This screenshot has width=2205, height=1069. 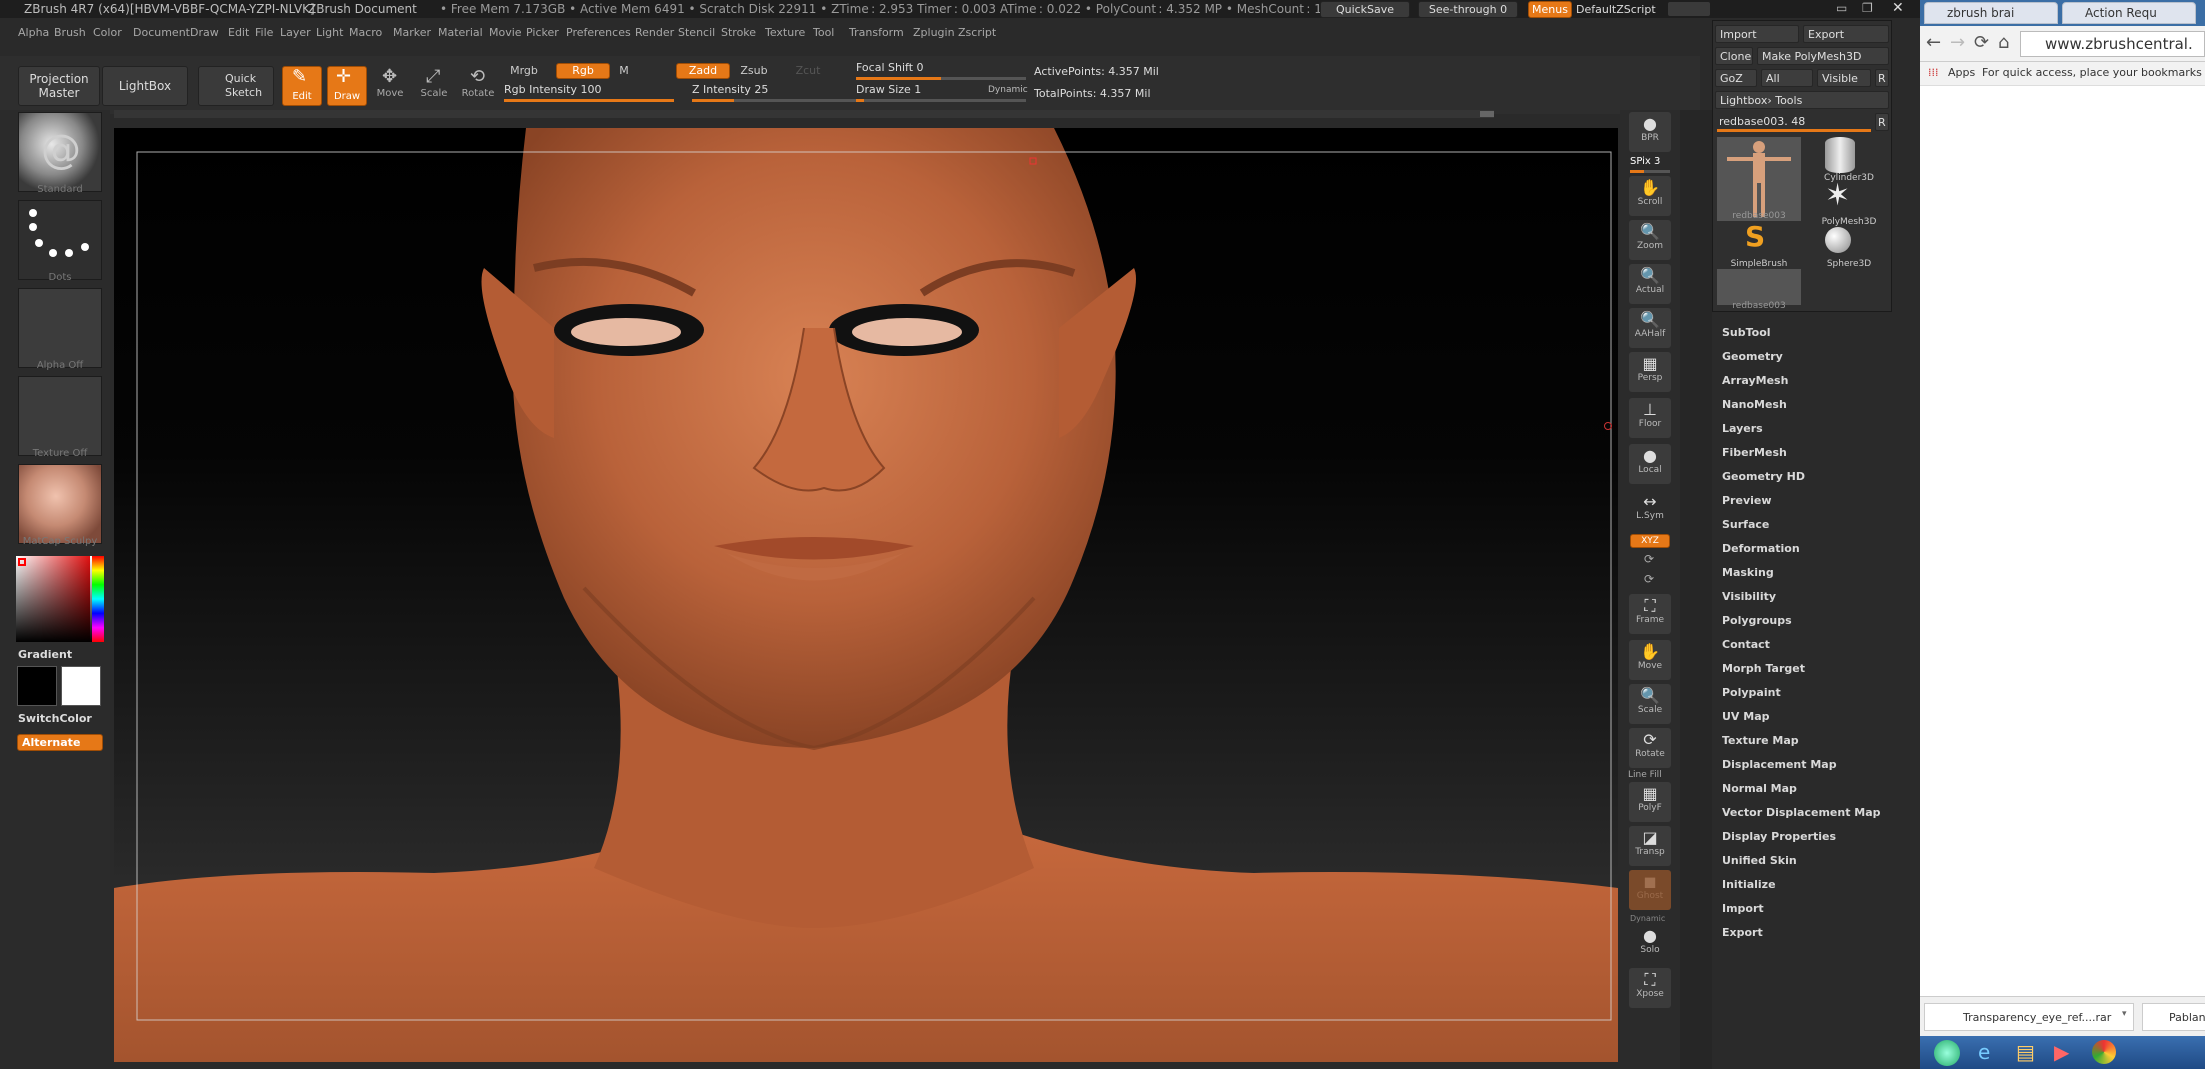 What do you see at coordinates (60, 742) in the screenshot?
I see `alternate-button: Alternate` at bounding box center [60, 742].